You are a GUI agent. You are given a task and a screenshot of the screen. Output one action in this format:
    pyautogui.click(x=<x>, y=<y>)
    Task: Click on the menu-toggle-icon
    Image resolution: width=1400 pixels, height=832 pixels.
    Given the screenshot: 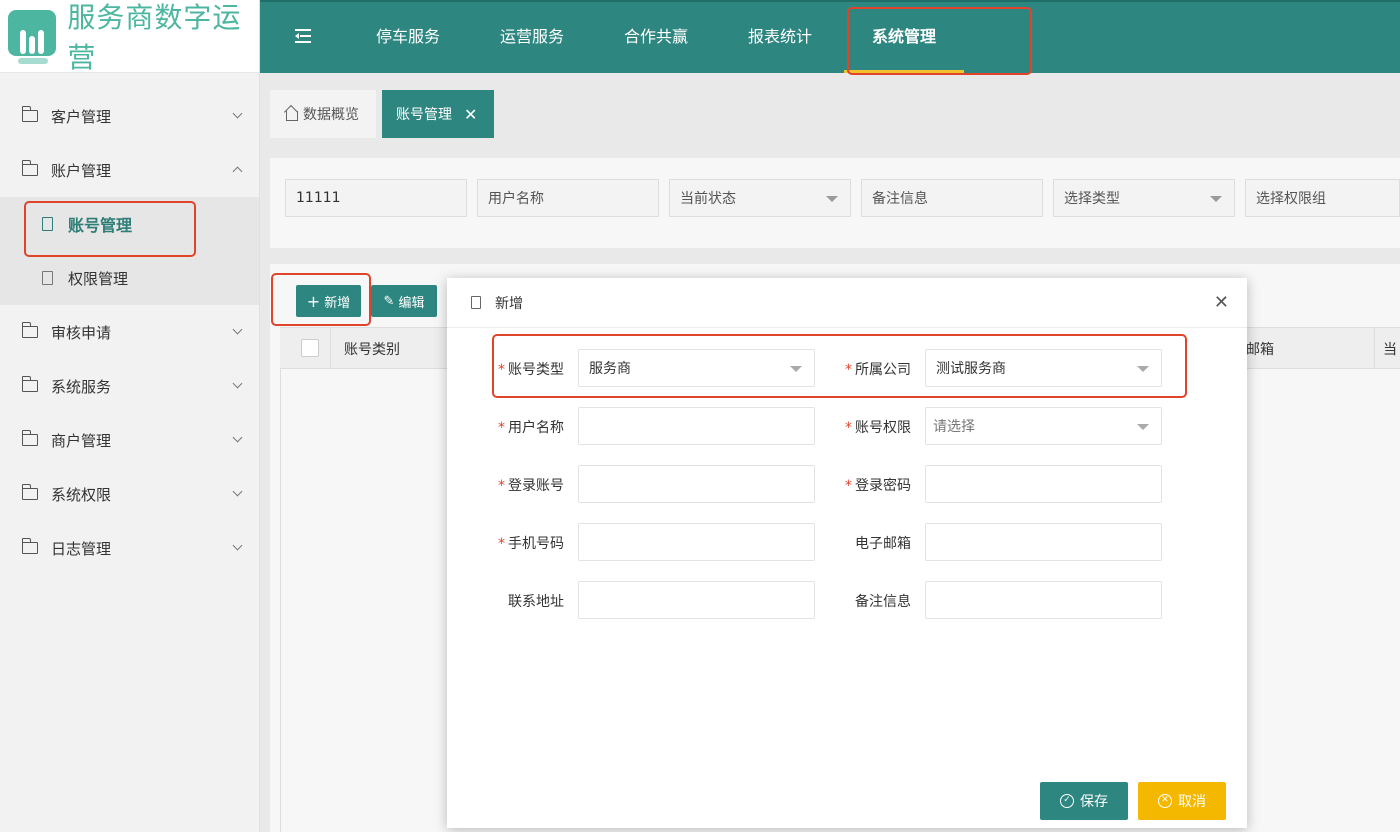 What is the action you would take?
    pyautogui.click(x=303, y=36)
    